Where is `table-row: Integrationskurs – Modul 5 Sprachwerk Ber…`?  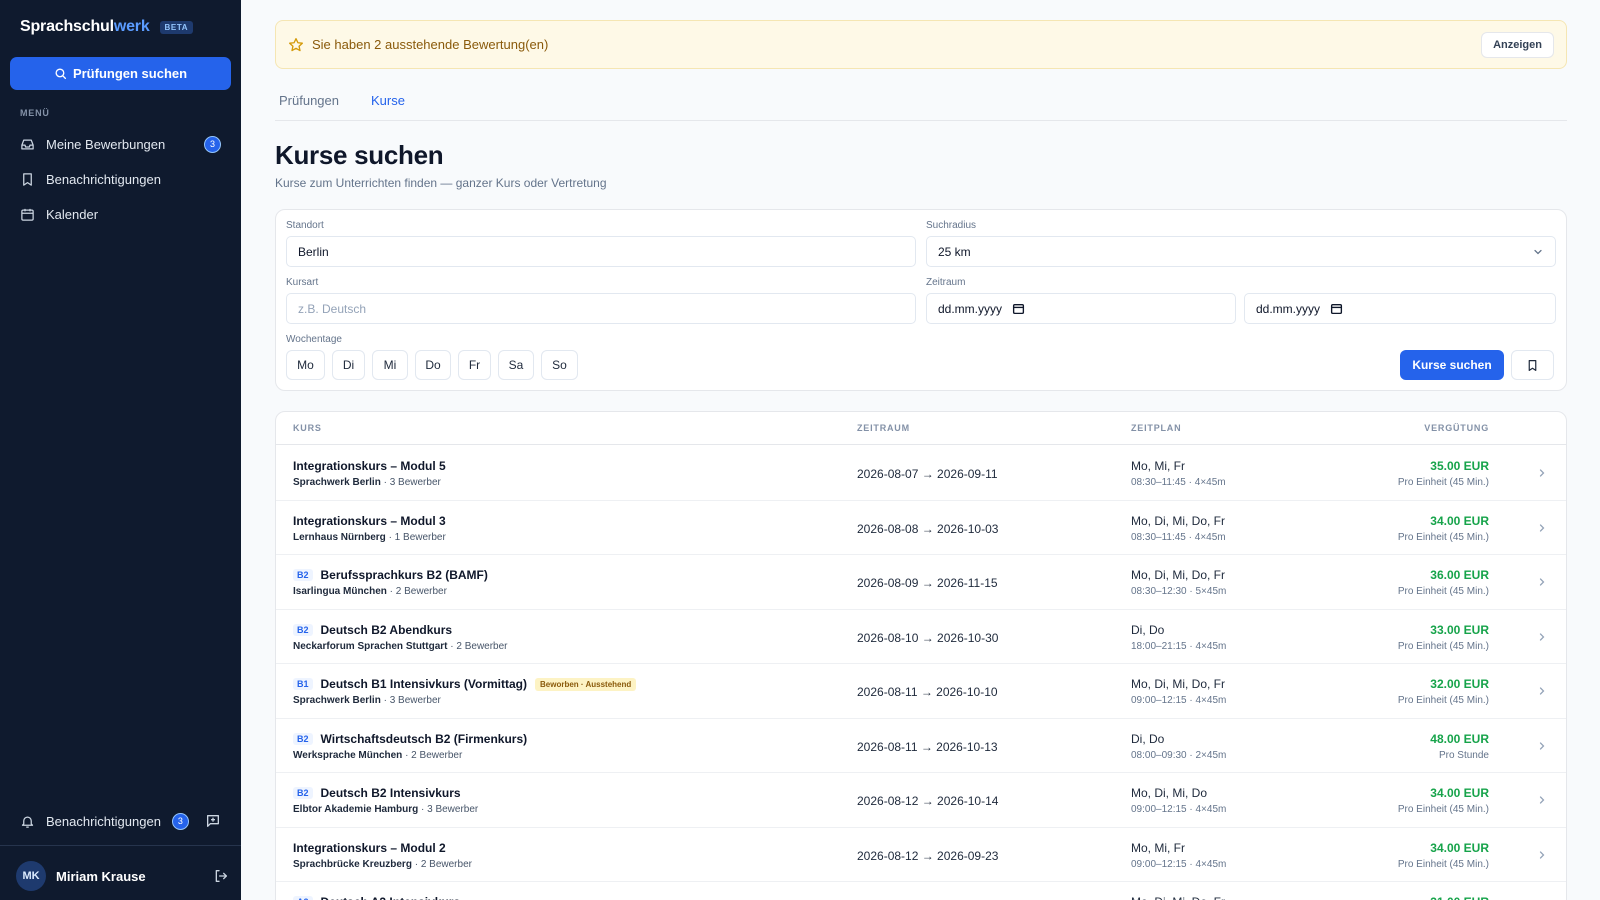
table-row: Integrationskurs – Modul 5 Sprachwerk Ber… is located at coordinates (921, 473).